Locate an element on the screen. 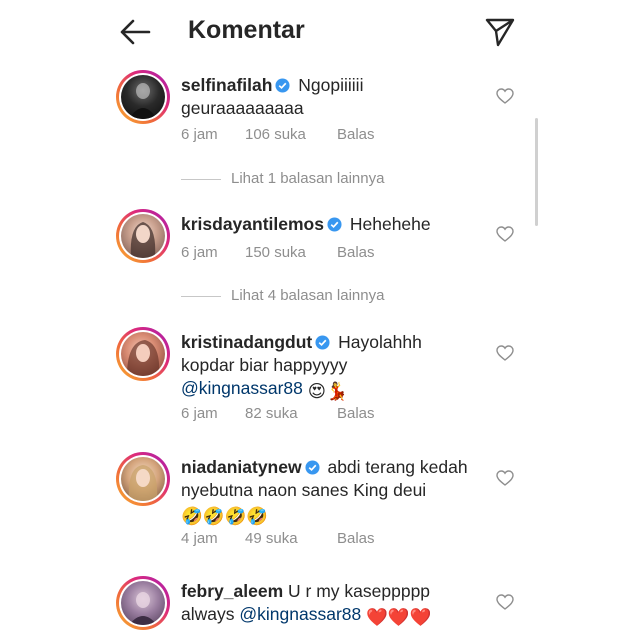 The height and width of the screenshot is (640, 640). comment-text: Hehehehe is located at coordinates (390, 224).